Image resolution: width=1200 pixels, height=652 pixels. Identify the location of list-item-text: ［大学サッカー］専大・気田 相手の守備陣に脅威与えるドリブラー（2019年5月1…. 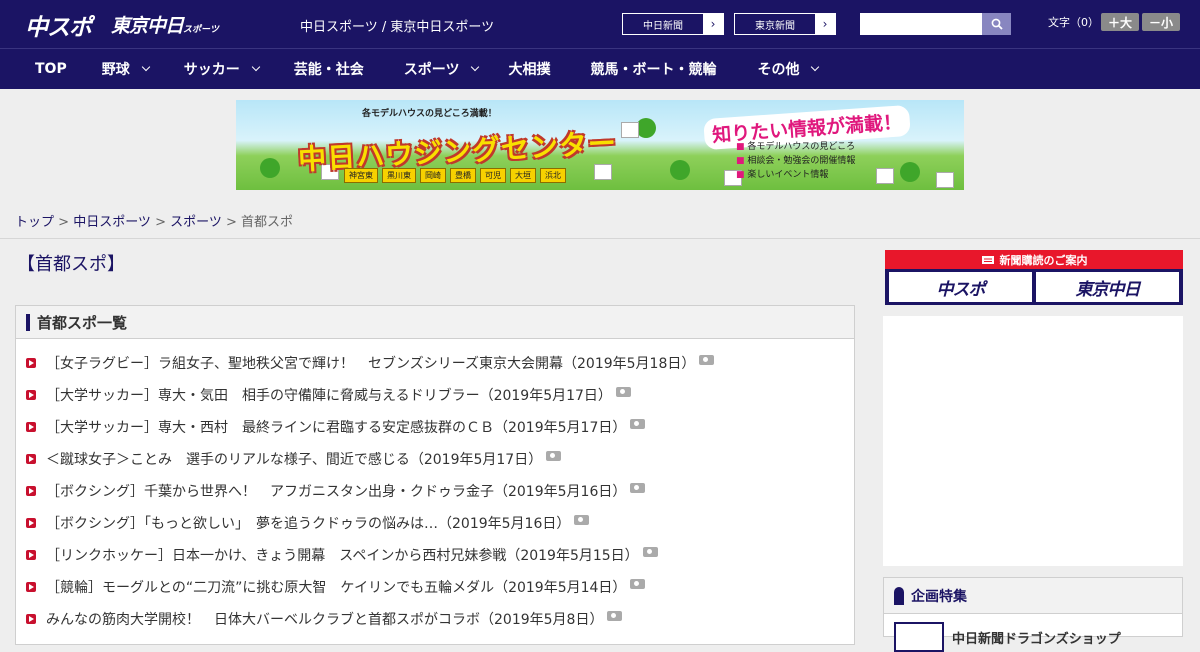
(329, 396).